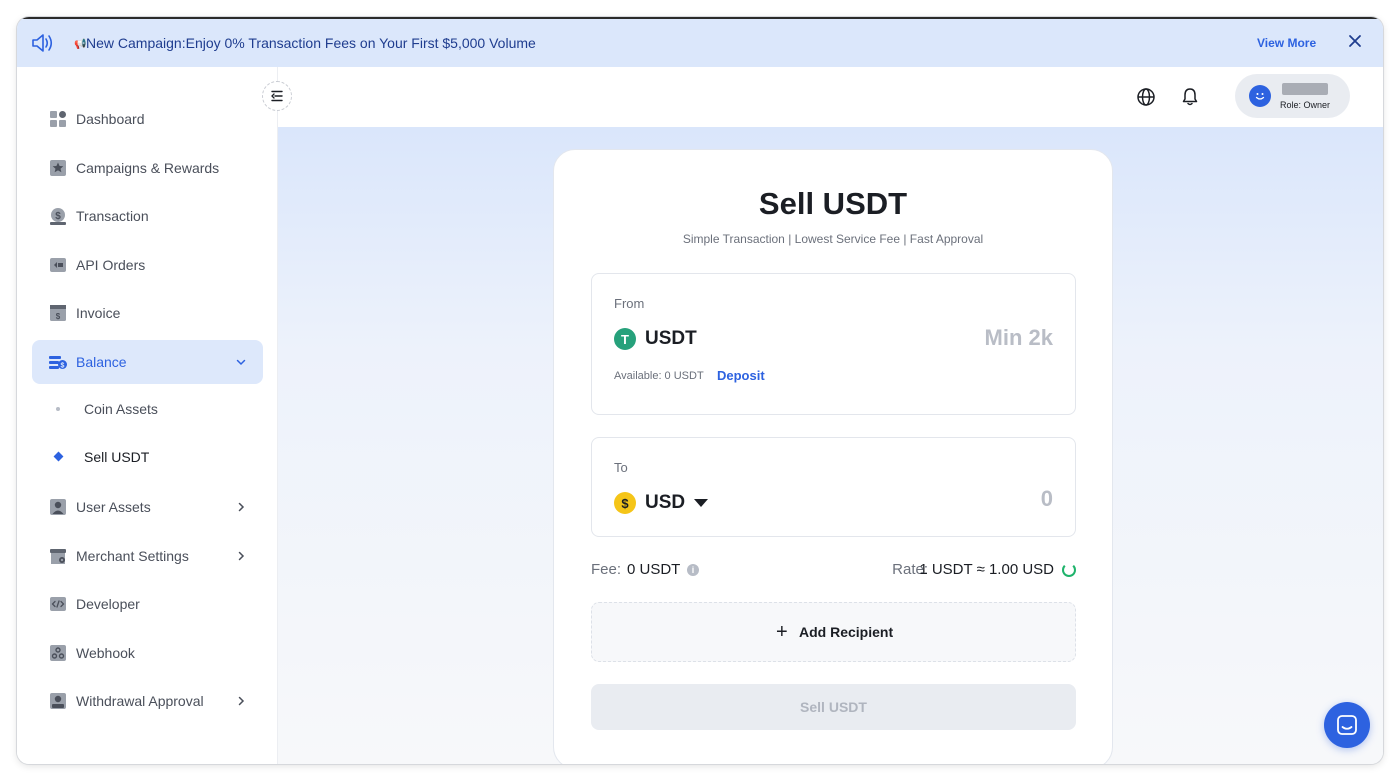 Image resolution: width=1400 pixels, height=781 pixels. Describe the element at coordinates (833, 487) in the screenshot. I see `to-panel: To $ USD 0` at that location.